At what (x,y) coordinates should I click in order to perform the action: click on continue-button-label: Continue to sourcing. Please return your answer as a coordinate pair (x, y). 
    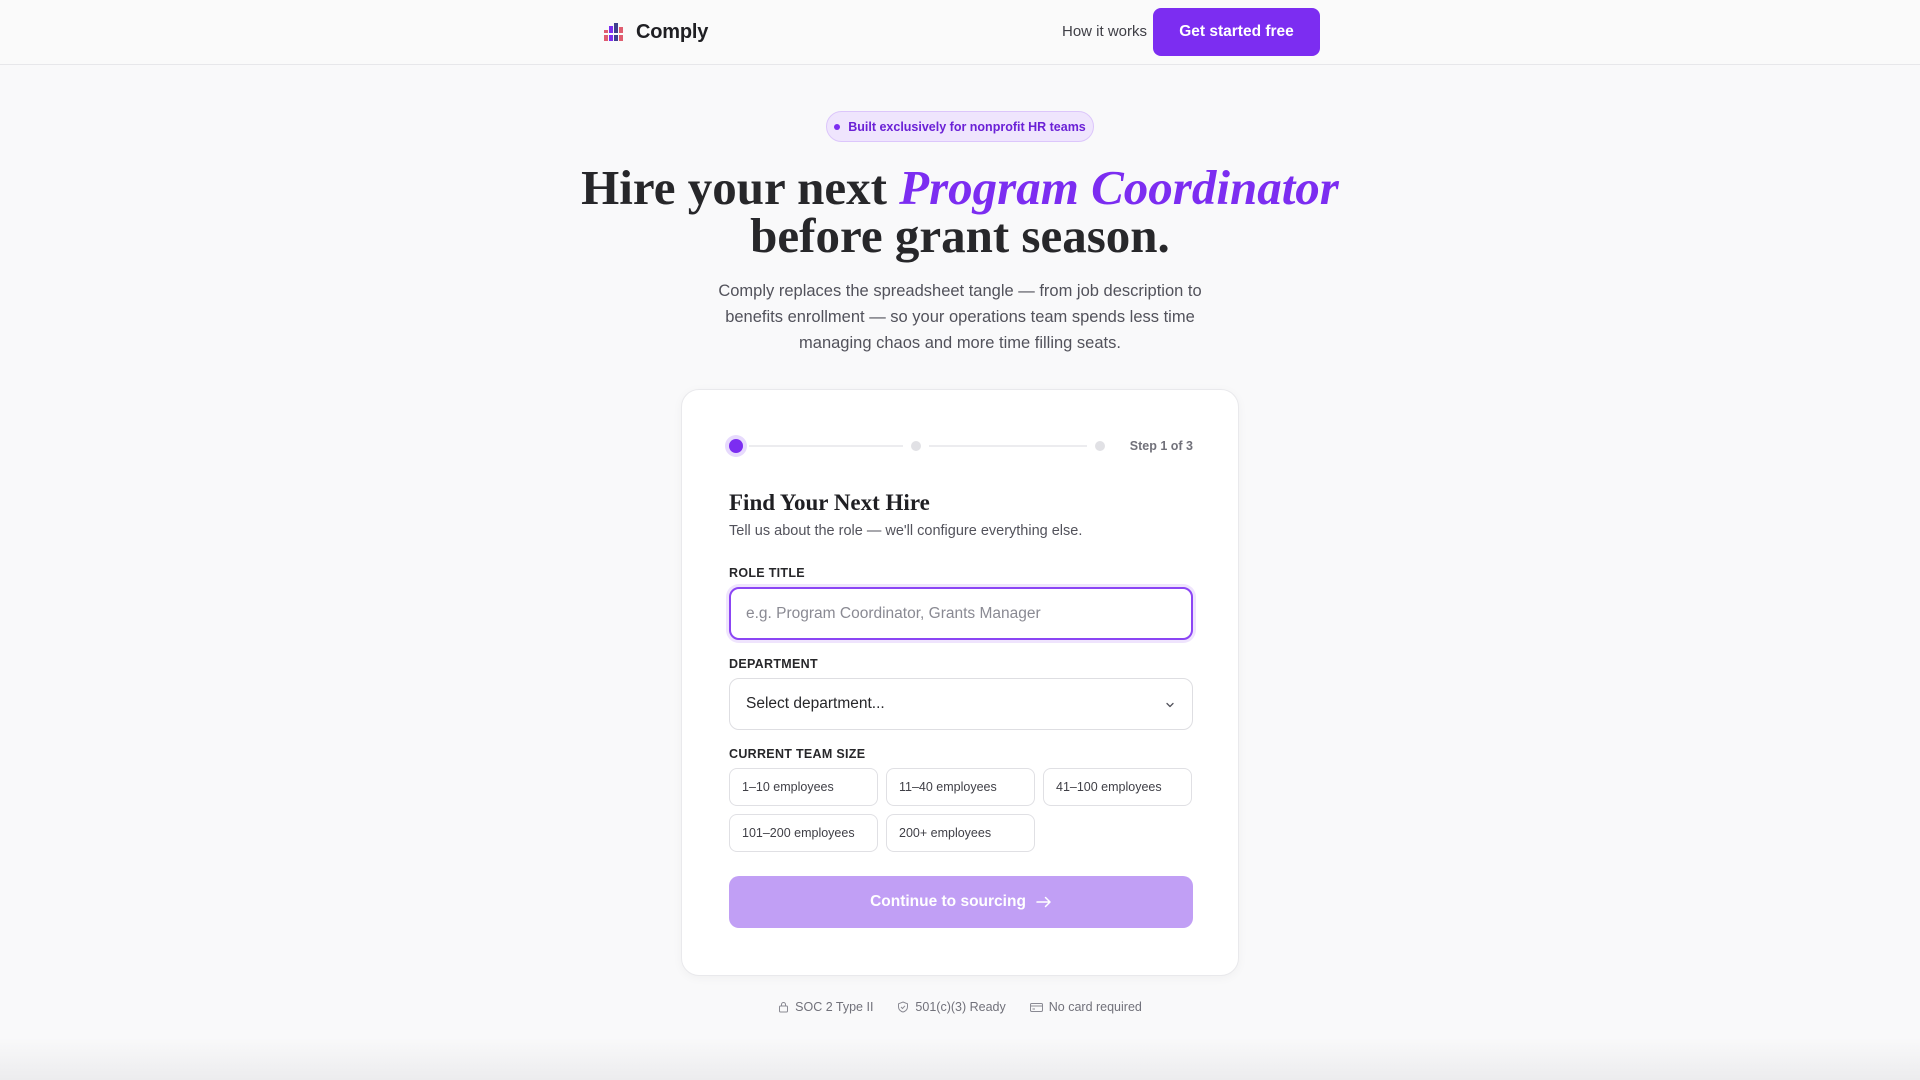
    Looking at the image, I should click on (948, 901).